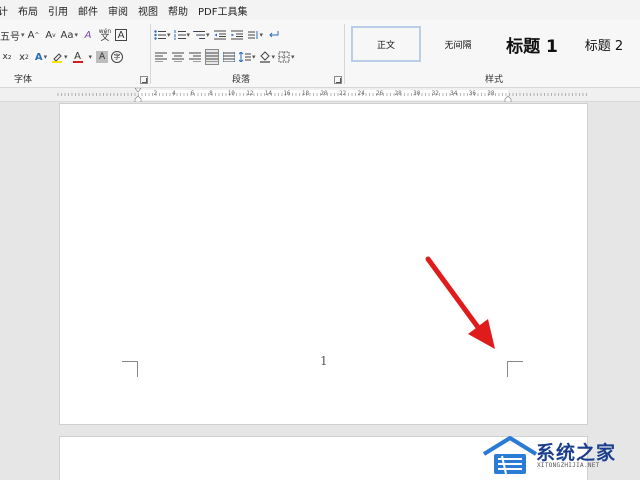 The image size is (640, 480). Describe the element at coordinates (510, 455) in the screenshot. I see `house-logo-icon` at that location.